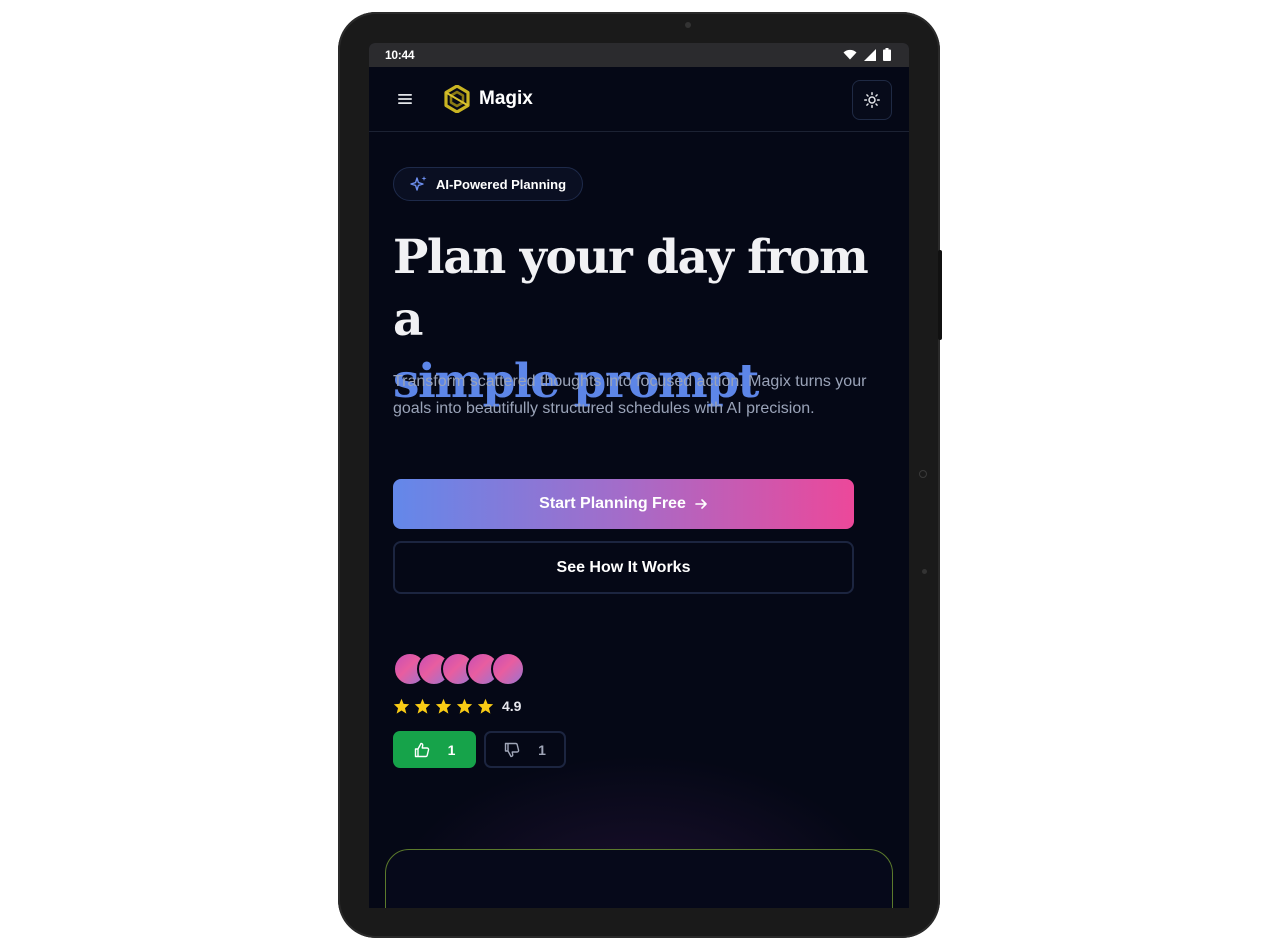 Image resolution: width=1280 pixels, height=949 pixels. Describe the element at coordinates (923, 474) in the screenshot. I see `device-sensor` at that location.